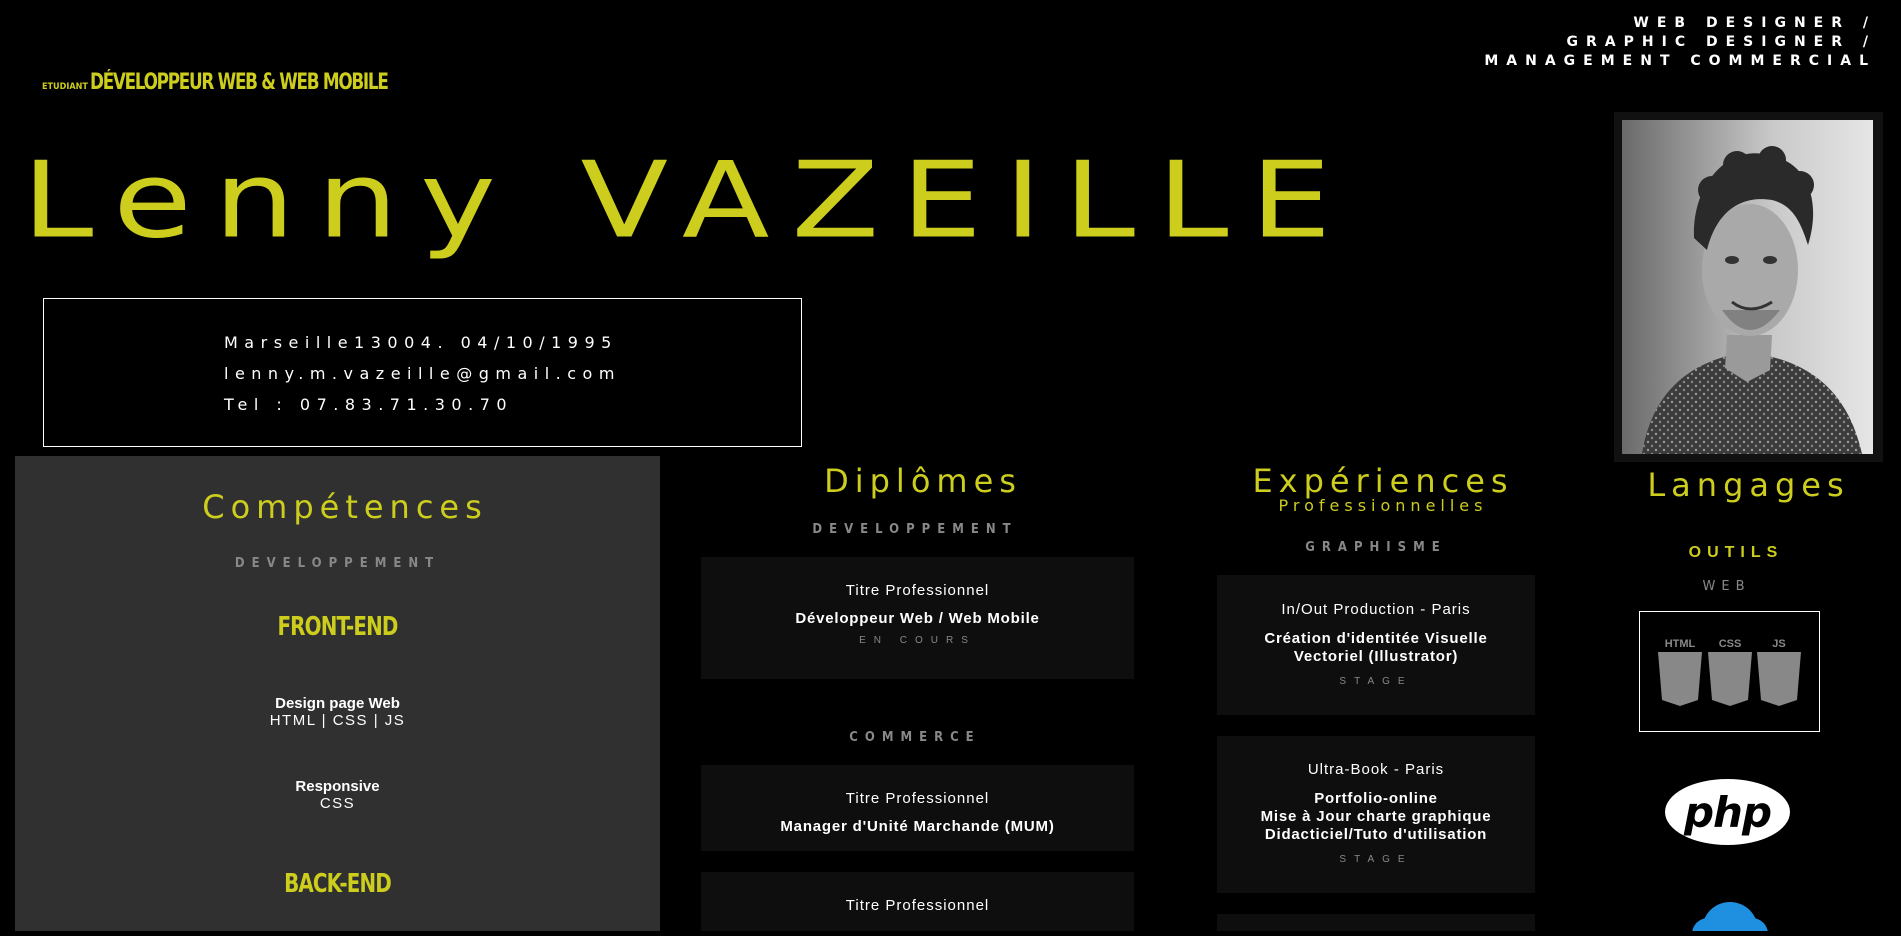 Image resolution: width=1901 pixels, height=936 pixels. I want to click on php-logo-icon: php, so click(1727, 812).